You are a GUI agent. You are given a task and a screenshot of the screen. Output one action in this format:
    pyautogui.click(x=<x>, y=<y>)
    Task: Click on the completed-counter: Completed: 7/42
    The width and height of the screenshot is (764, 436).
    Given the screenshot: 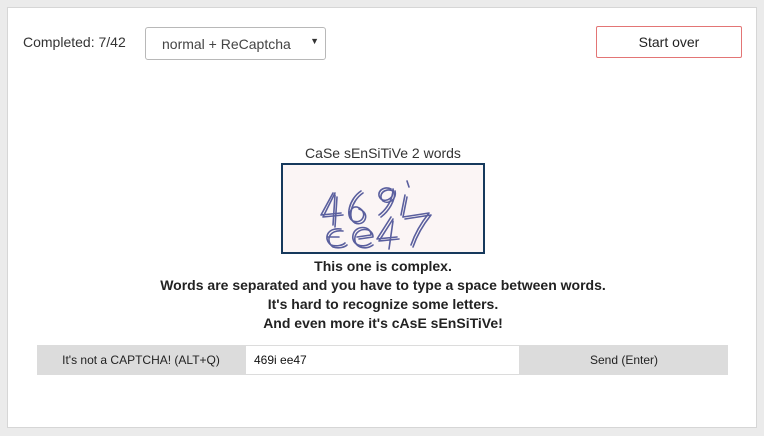 What is the action you would take?
    pyautogui.click(x=74, y=42)
    